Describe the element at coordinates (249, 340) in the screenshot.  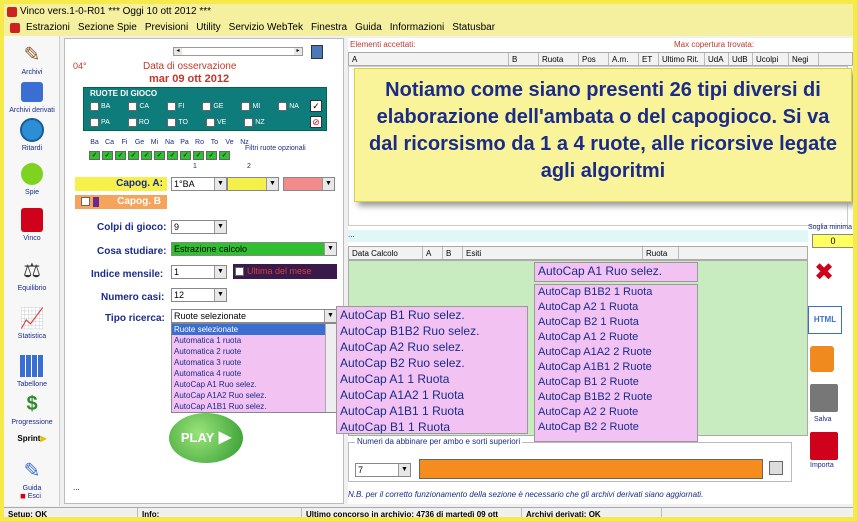
I see `tipo-option: Automatica 1 ruota` at that location.